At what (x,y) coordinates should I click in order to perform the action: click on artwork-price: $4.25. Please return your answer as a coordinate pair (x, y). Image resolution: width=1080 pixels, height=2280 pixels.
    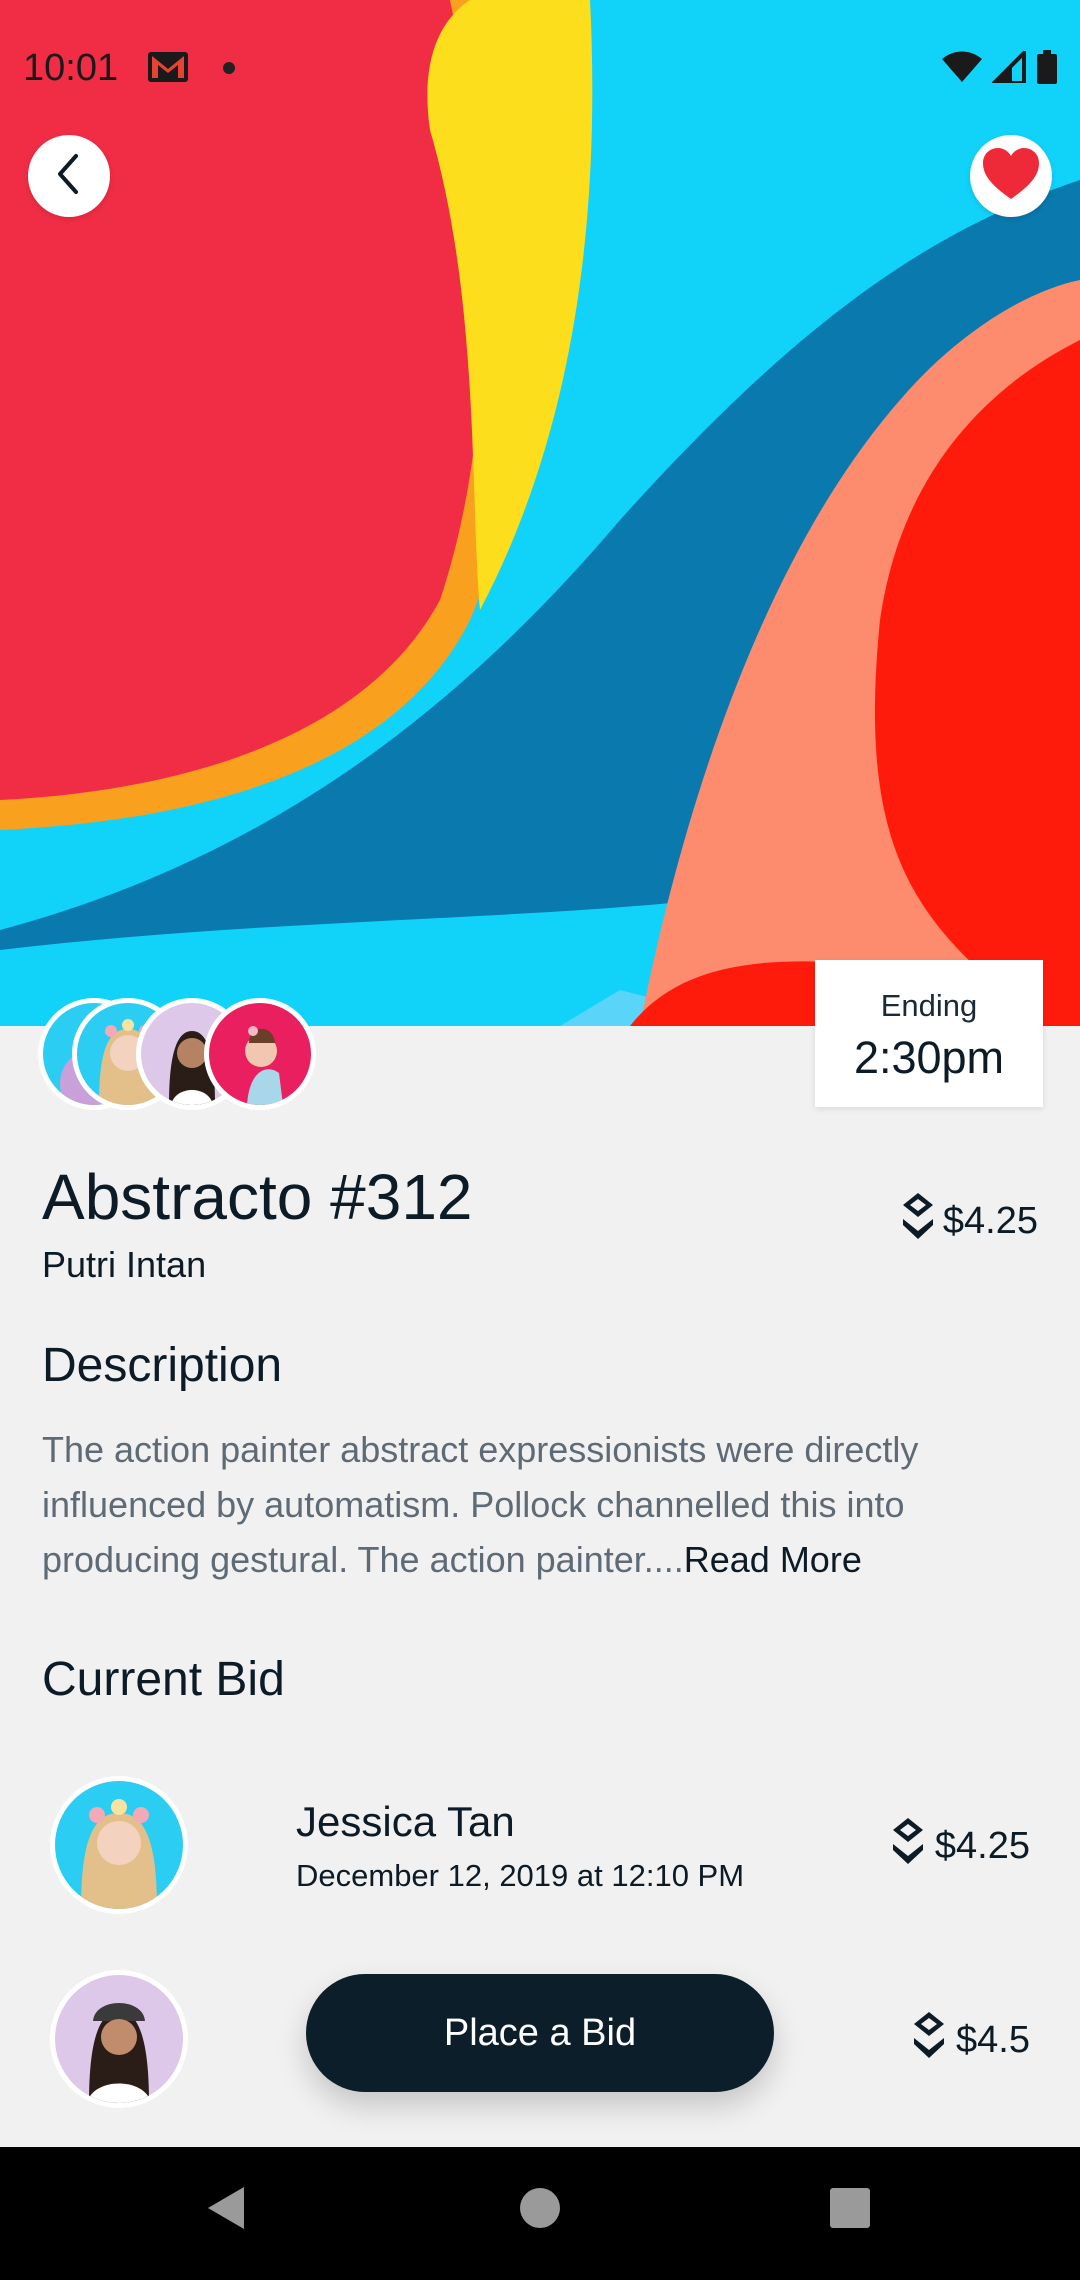
    Looking at the image, I should click on (970, 1221).